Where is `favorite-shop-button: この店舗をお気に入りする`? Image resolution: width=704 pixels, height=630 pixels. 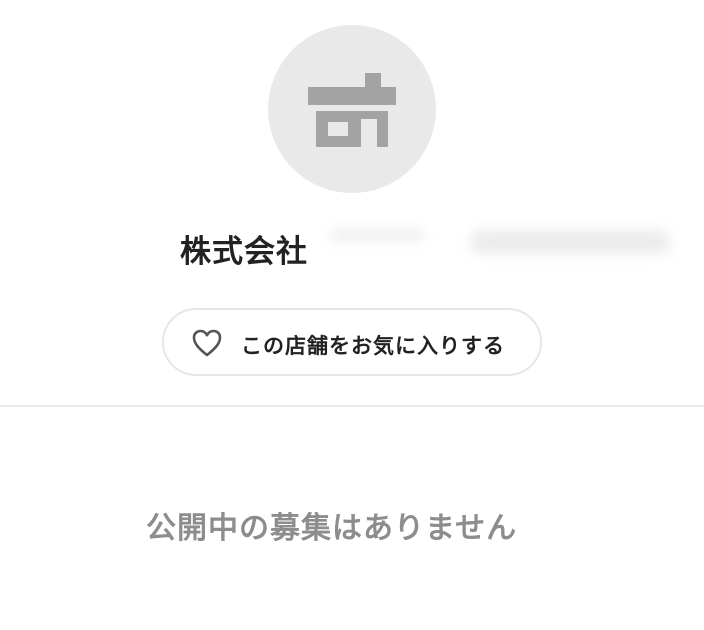
favorite-shop-button: この店舗をお気に入りする is located at coordinates (352, 342).